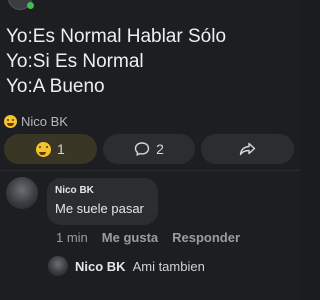 The image size is (320, 300). What do you see at coordinates (206, 237) in the screenshot?
I see `reply-link: Responder` at bounding box center [206, 237].